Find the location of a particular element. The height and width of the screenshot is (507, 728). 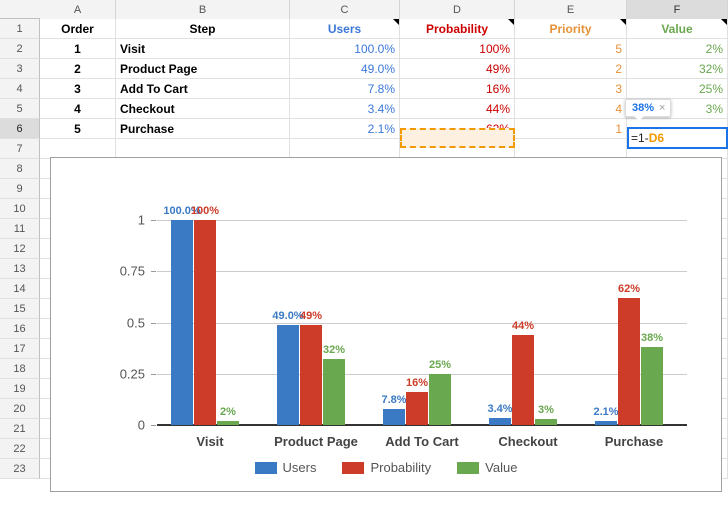

cell-c2: 100.0% is located at coordinates (345, 49).